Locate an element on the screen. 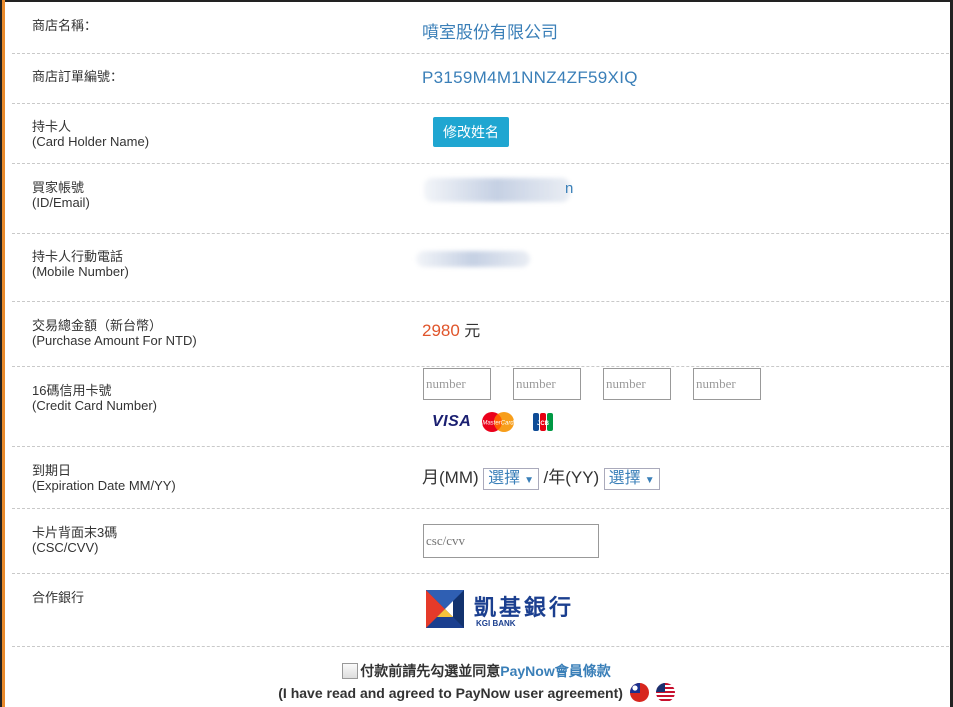 Image resolution: width=953 pixels, height=707 pixels. expiry-year-select-value: 選擇 is located at coordinates (624, 478).